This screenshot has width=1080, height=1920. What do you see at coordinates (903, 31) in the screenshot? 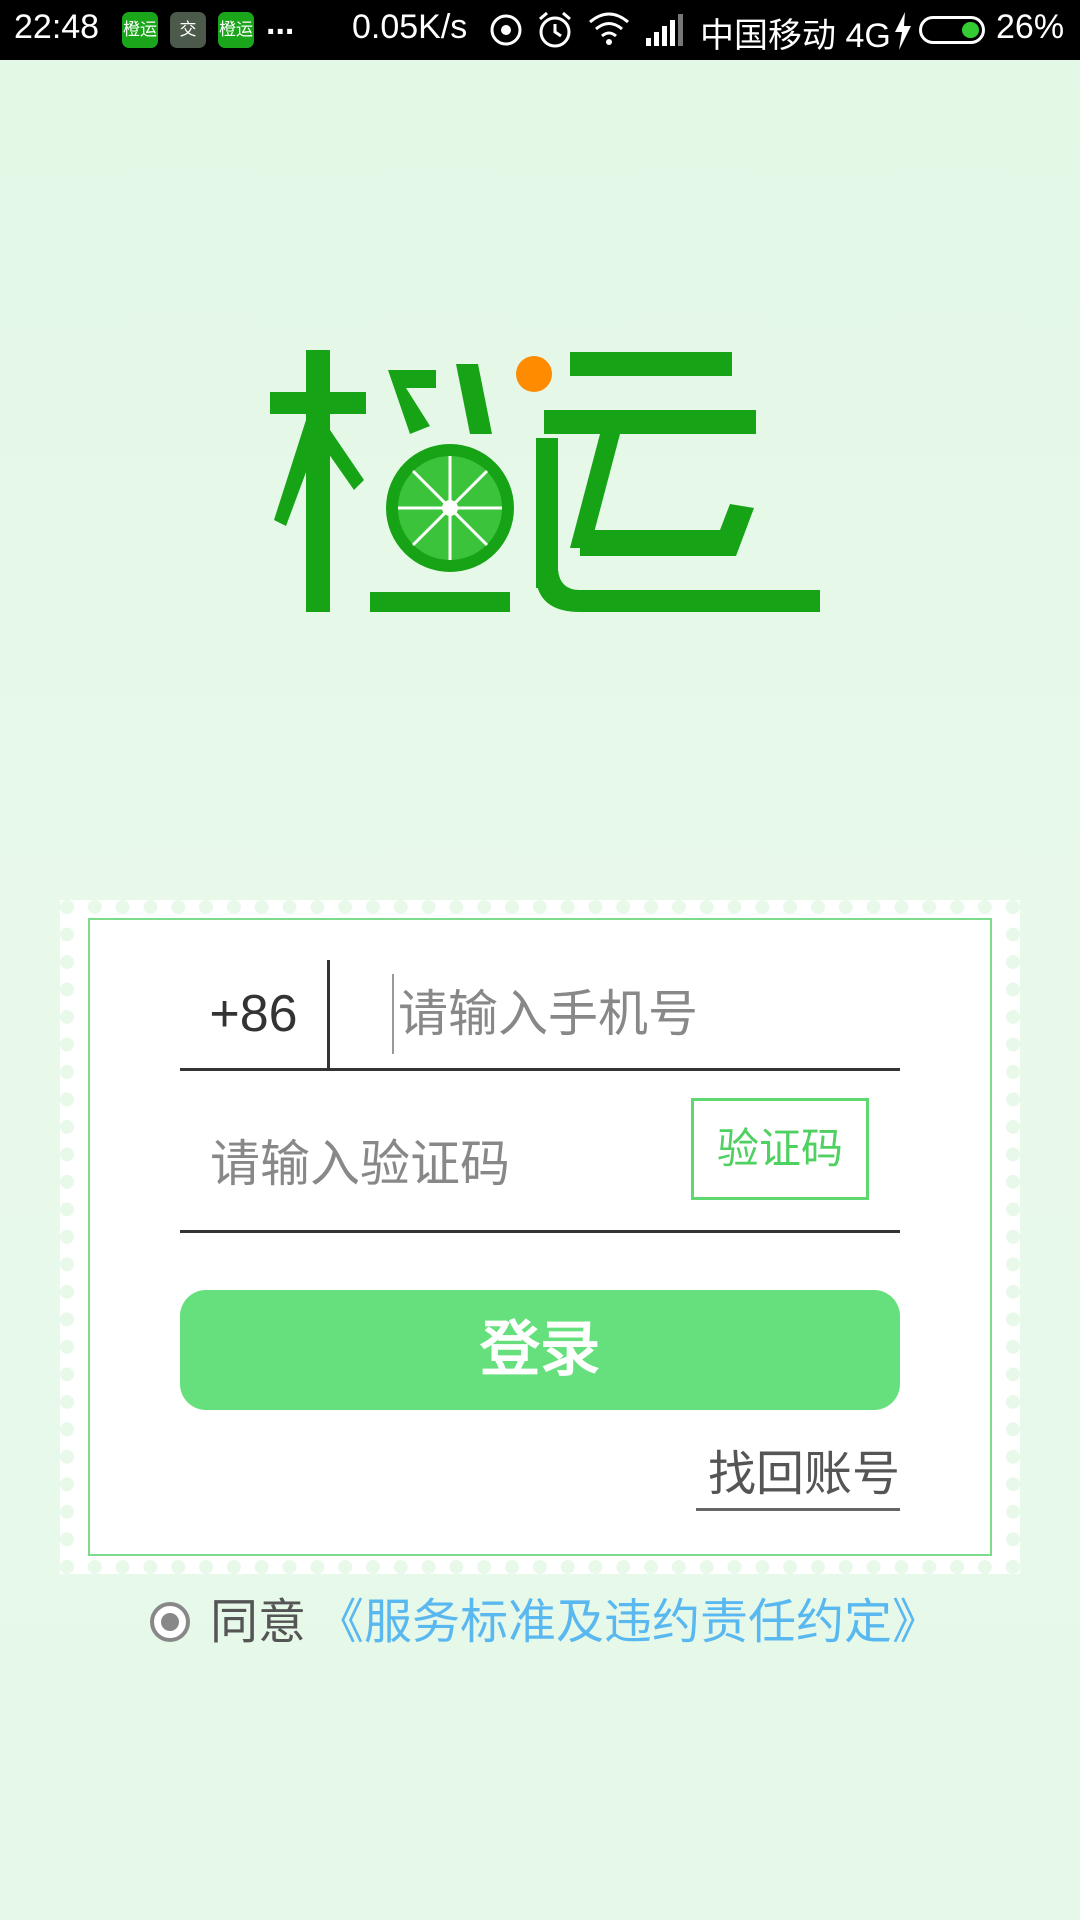
I see `charging-icon` at bounding box center [903, 31].